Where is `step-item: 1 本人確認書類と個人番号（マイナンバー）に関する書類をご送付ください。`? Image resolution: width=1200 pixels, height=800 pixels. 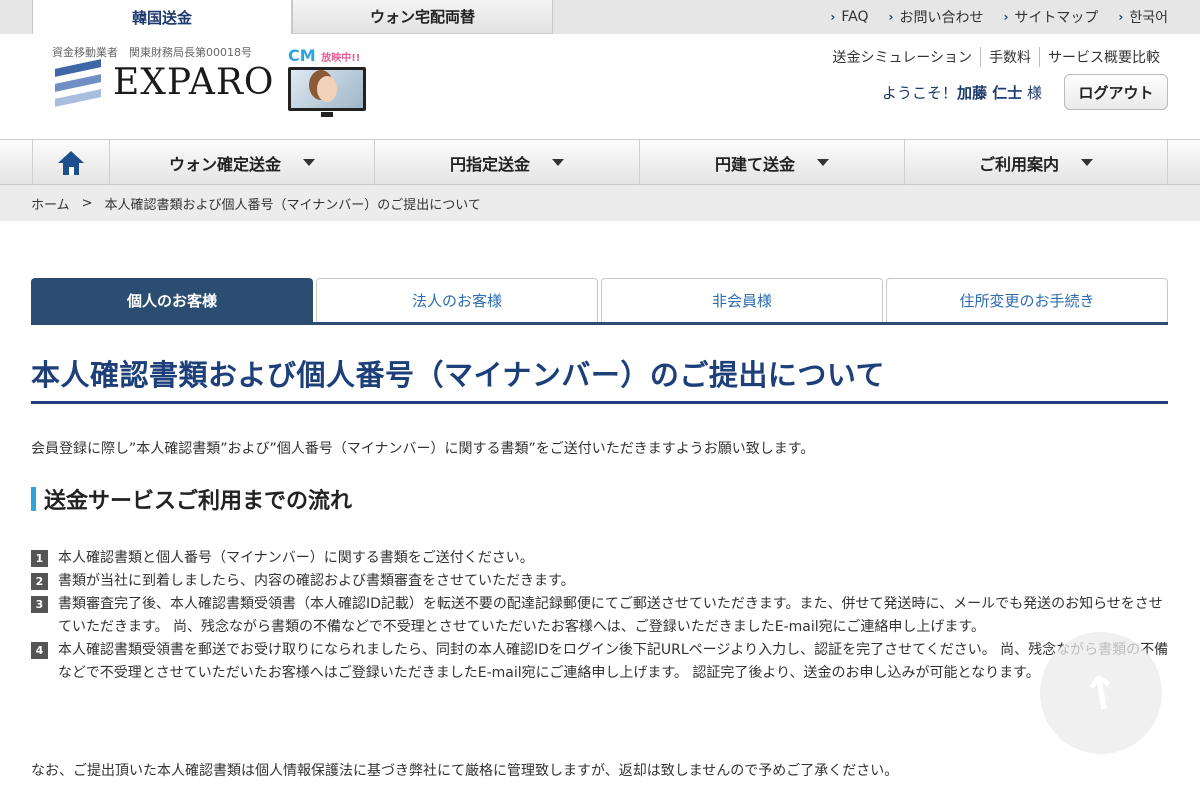 step-item: 1 本人確認書類と個人番号（マイナンバー）に関する書類をご送付ください。 is located at coordinates (601, 558).